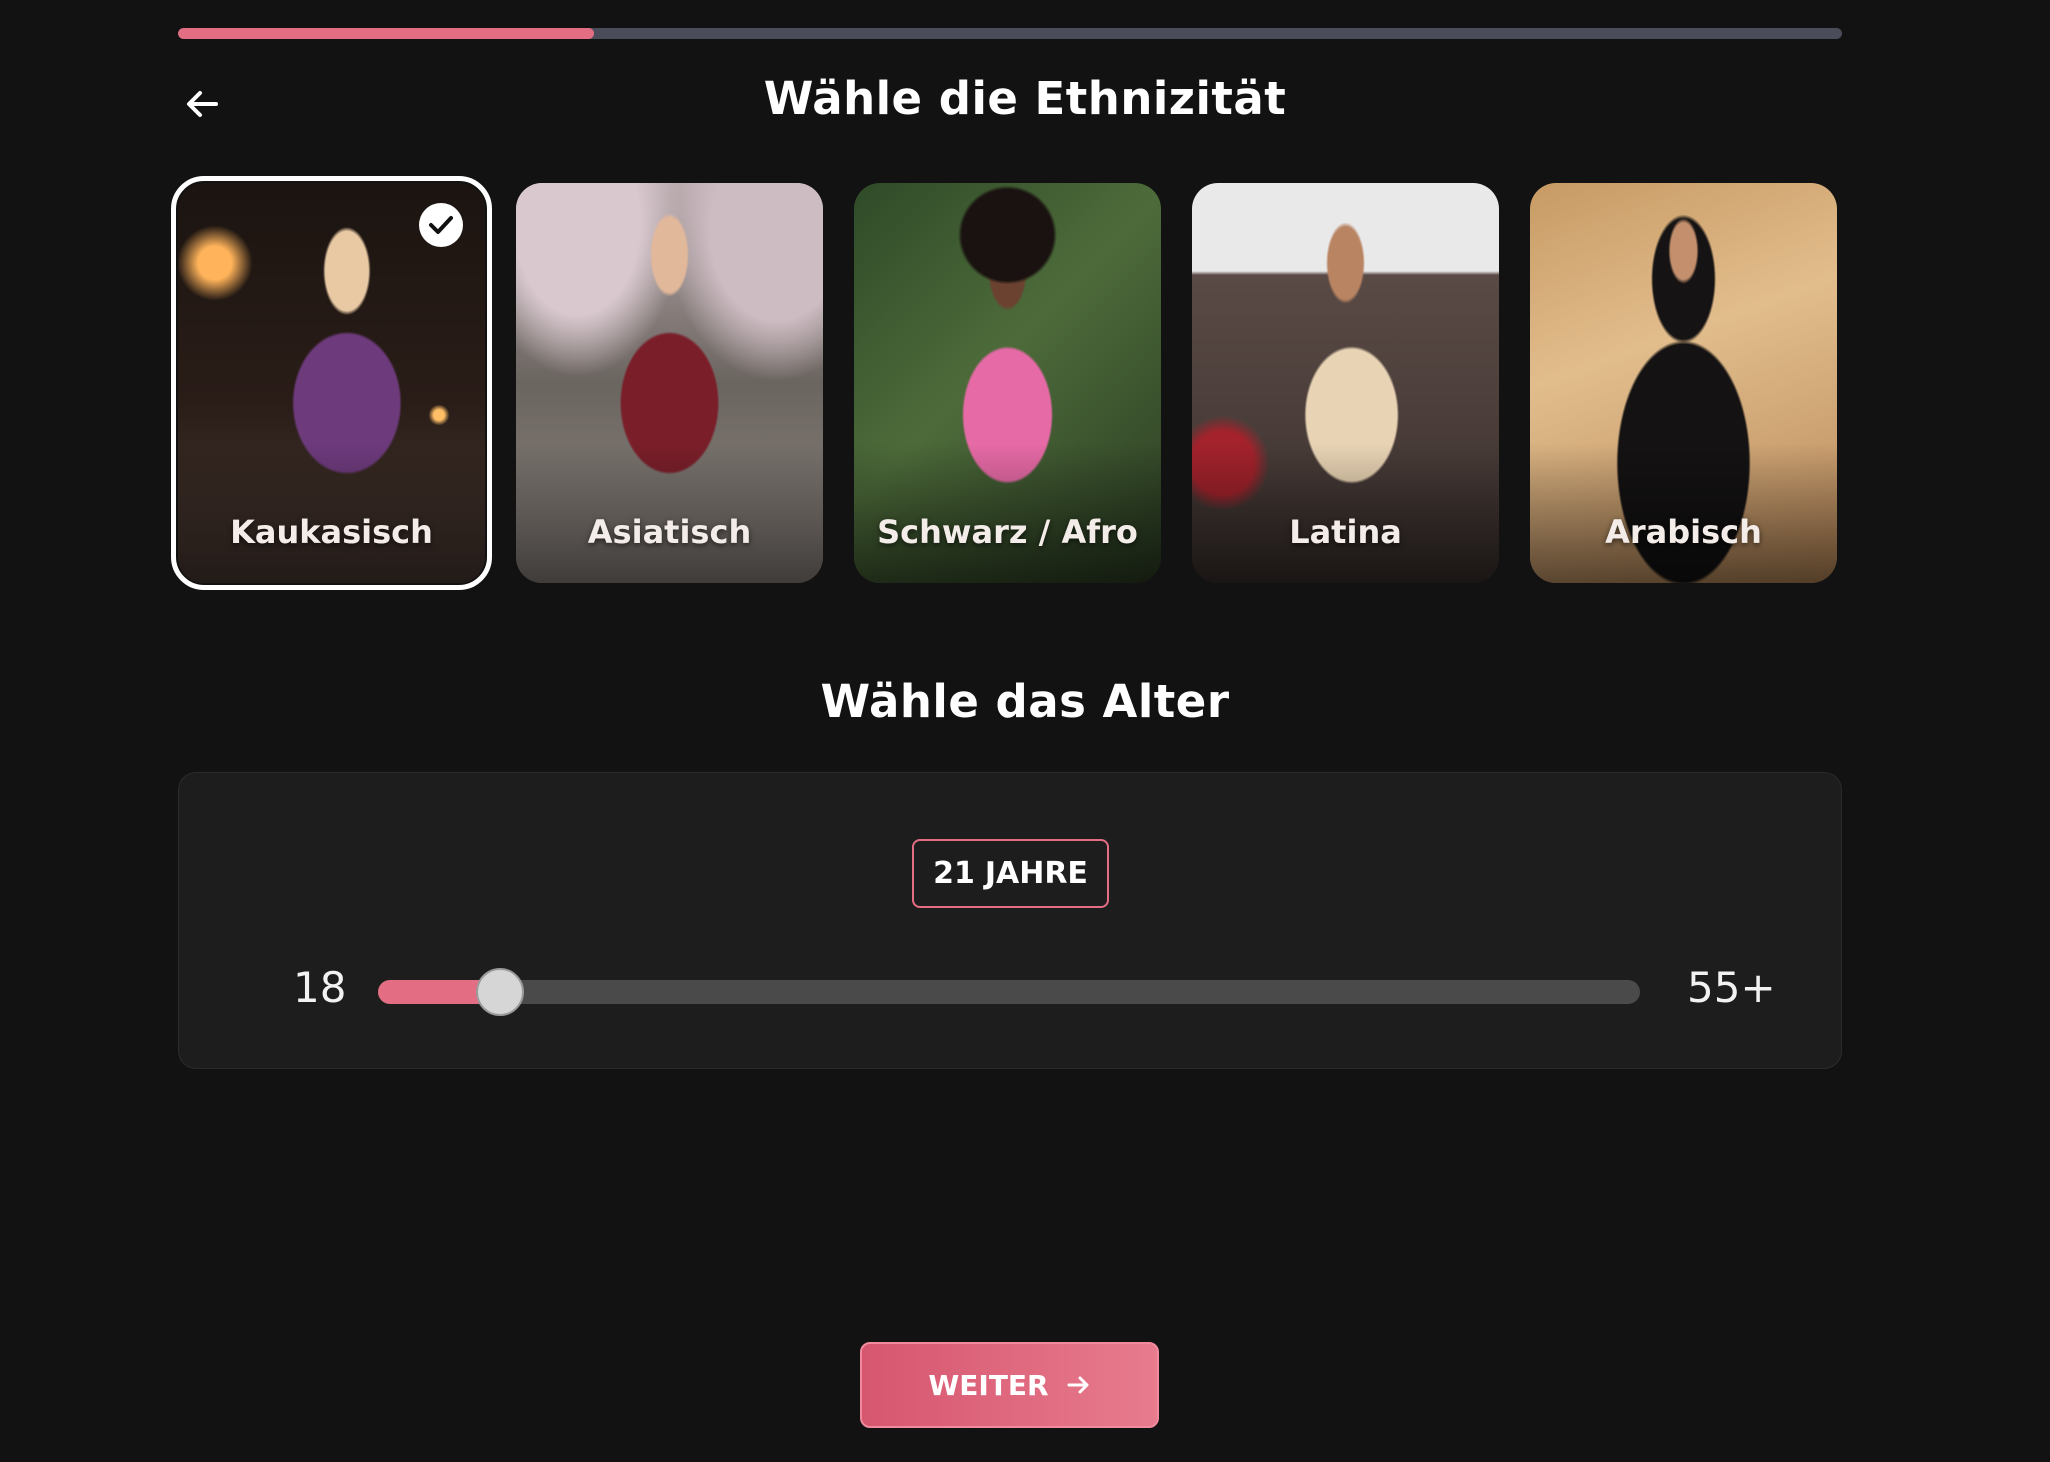  I want to click on ethnicity-card-asiatisch: Asiatisch, so click(669, 383).